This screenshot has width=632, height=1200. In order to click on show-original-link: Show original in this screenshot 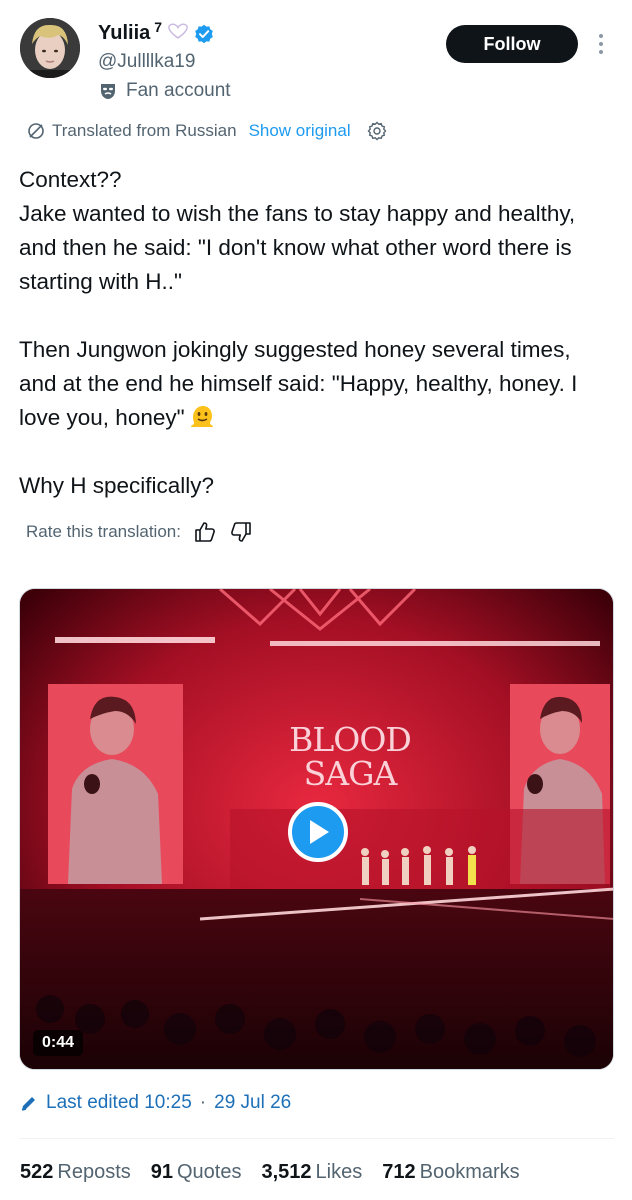, I will do `click(300, 131)`.